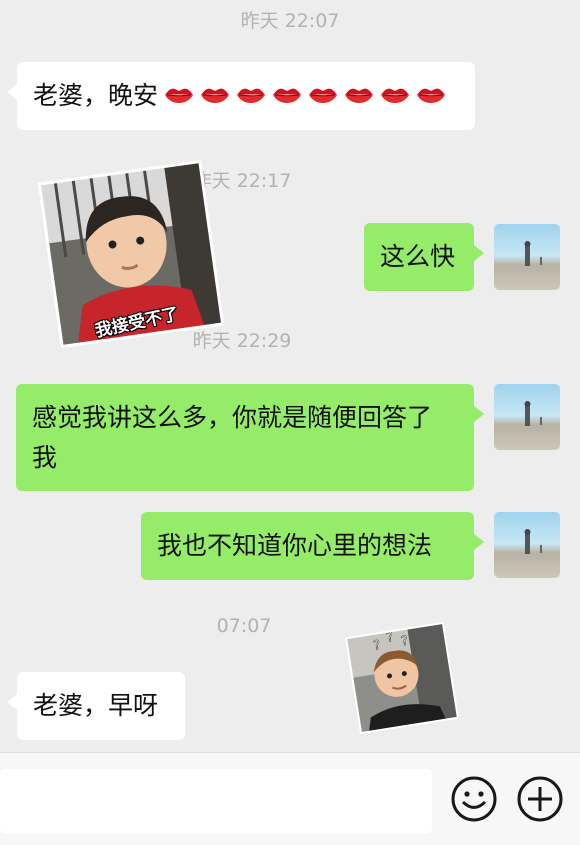 This screenshot has width=580, height=845. Describe the element at coordinates (474, 799) in the screenshot. I see `smiley-icon` at that location.